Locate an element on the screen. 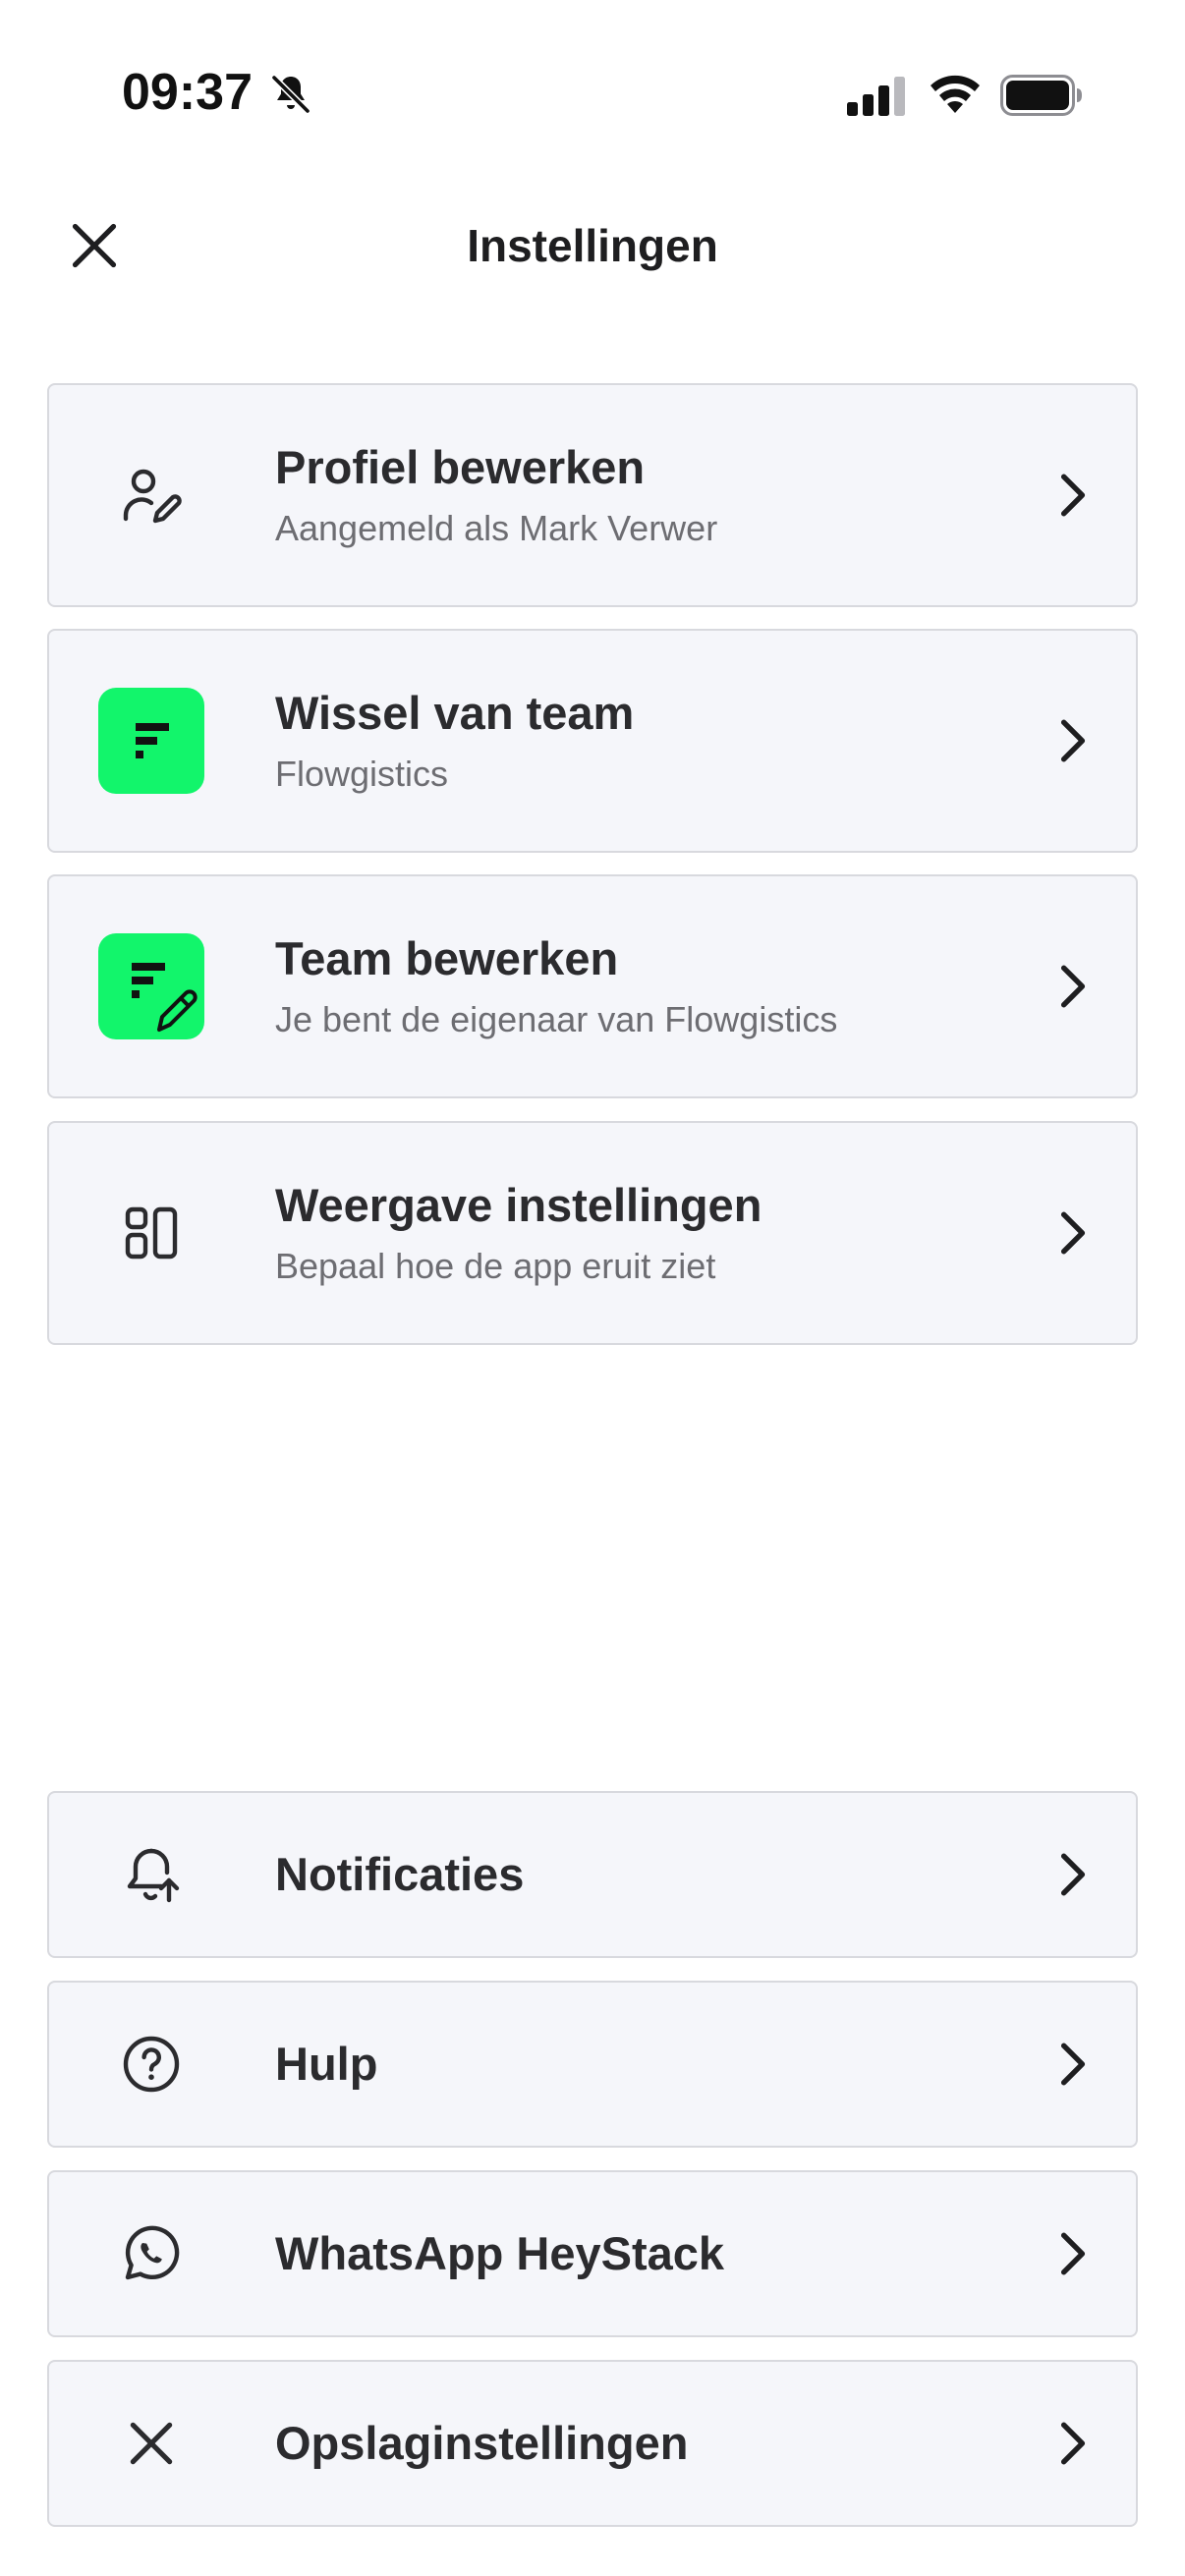 This screenshot has height=2576, width=1185. display-settings-title: Weergave instellingen is located at coordinates (519, 1205).